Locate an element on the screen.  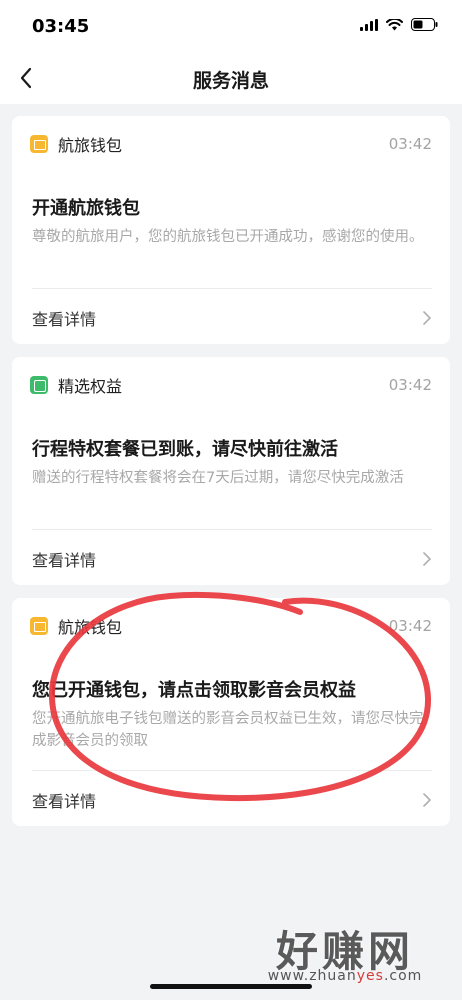
page-title: 服务消息 is located at coordinates (230, 81).